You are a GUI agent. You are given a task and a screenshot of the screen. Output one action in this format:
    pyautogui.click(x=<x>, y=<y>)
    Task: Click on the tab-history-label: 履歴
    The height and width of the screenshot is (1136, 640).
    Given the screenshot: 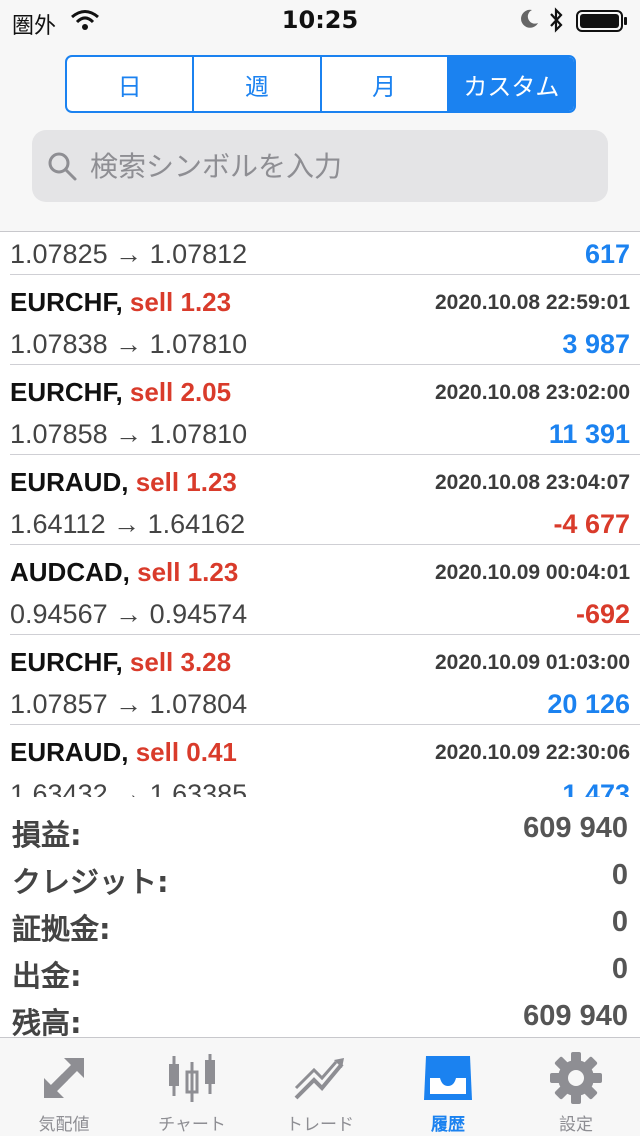 What is the action you would take?
    pyautogui.click(x=448, y=1125)
    